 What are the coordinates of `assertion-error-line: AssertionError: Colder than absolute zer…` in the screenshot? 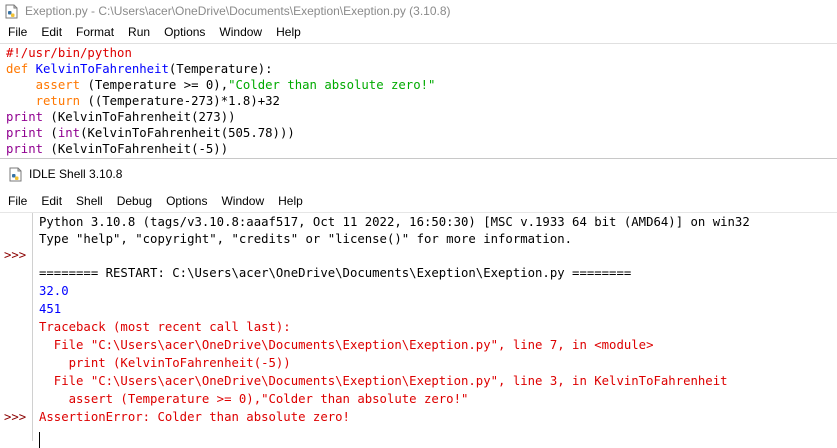 It's located at (194, 417).